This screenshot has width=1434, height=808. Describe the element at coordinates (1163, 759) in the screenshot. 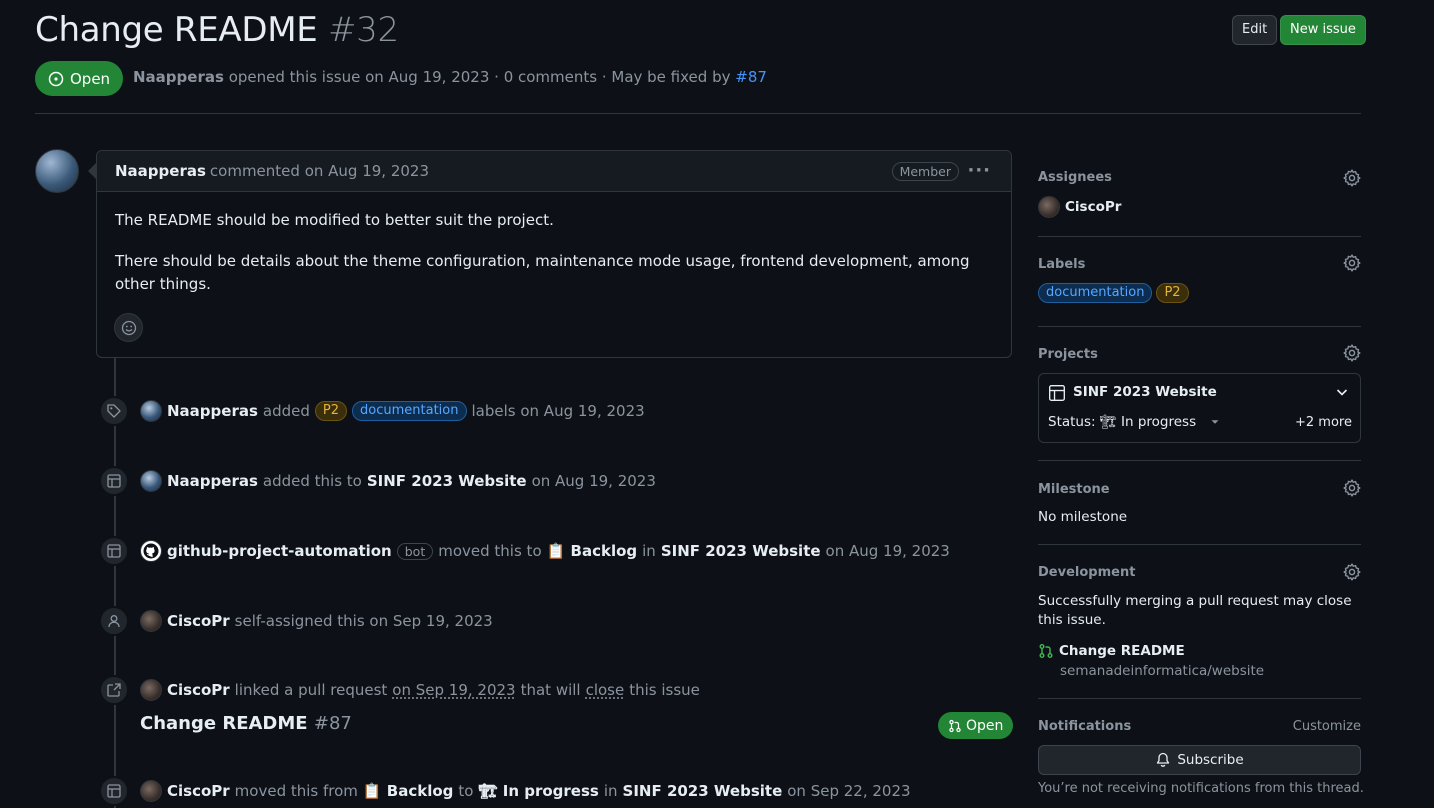

I see `bell-icon` at that location.